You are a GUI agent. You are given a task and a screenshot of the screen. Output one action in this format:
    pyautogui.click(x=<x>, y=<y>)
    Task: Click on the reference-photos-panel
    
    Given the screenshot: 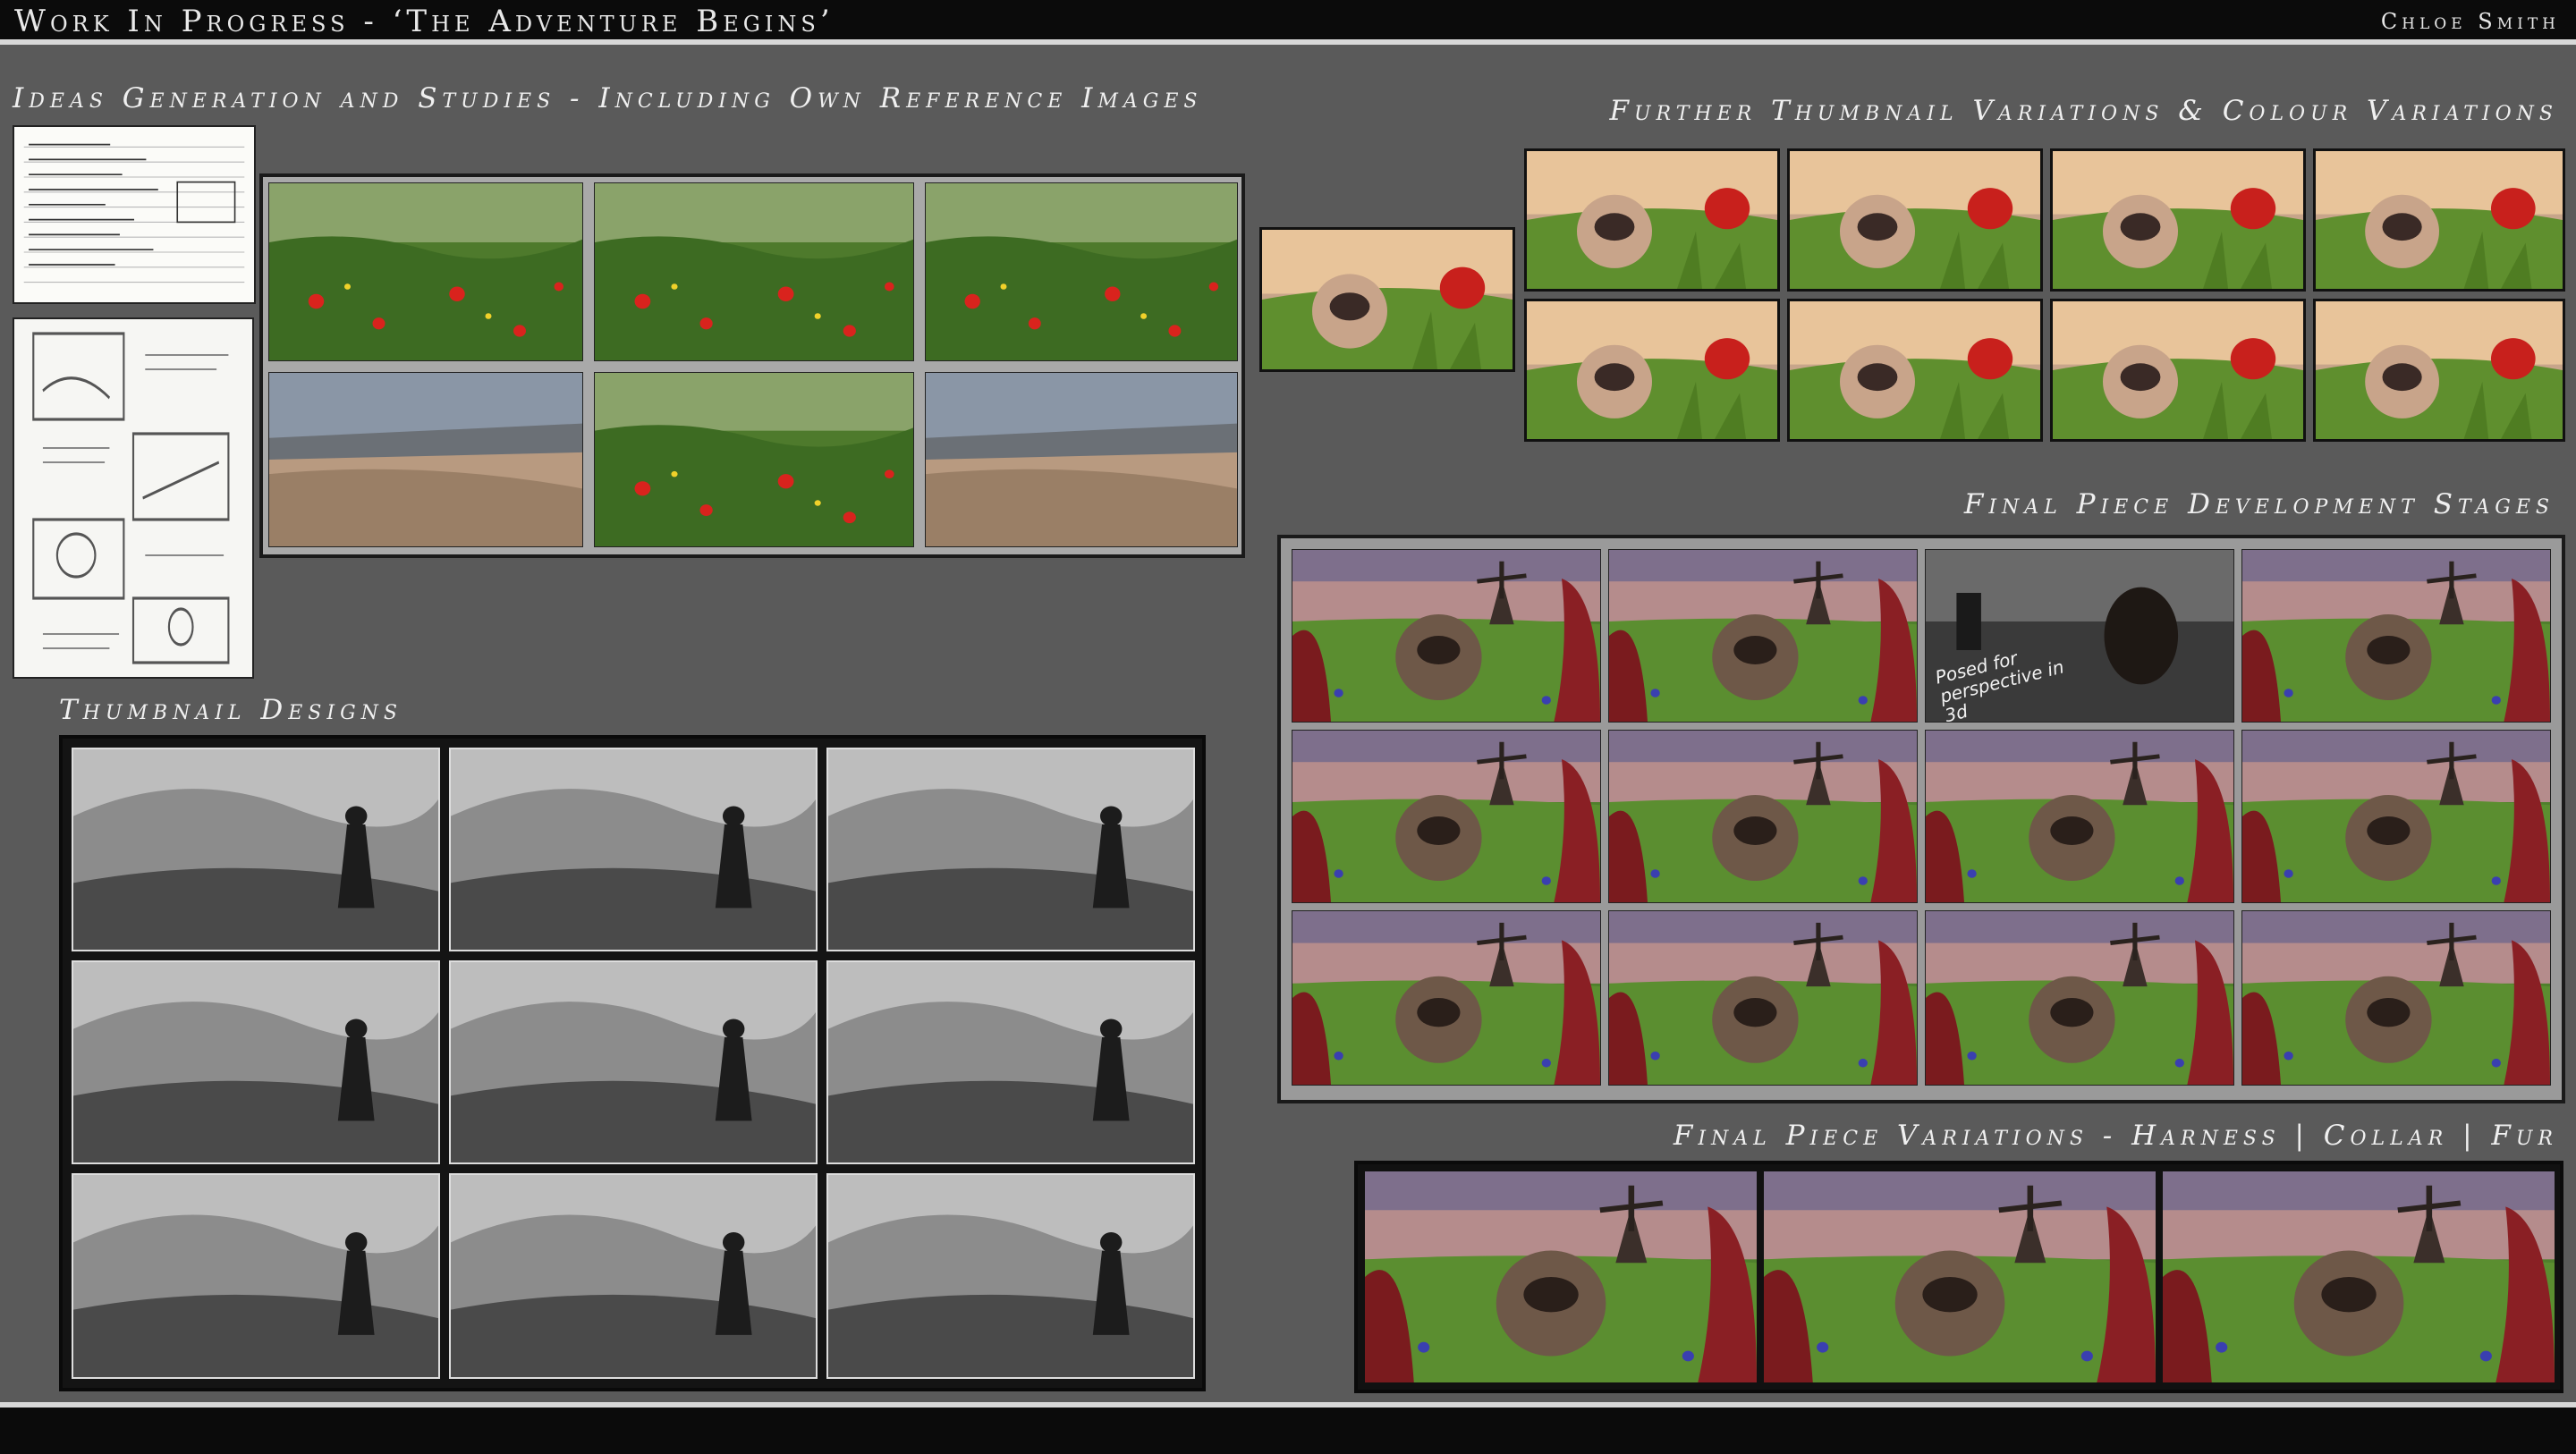 What is the action you would take?
    pyautogui.click(x=752, y=366)
    